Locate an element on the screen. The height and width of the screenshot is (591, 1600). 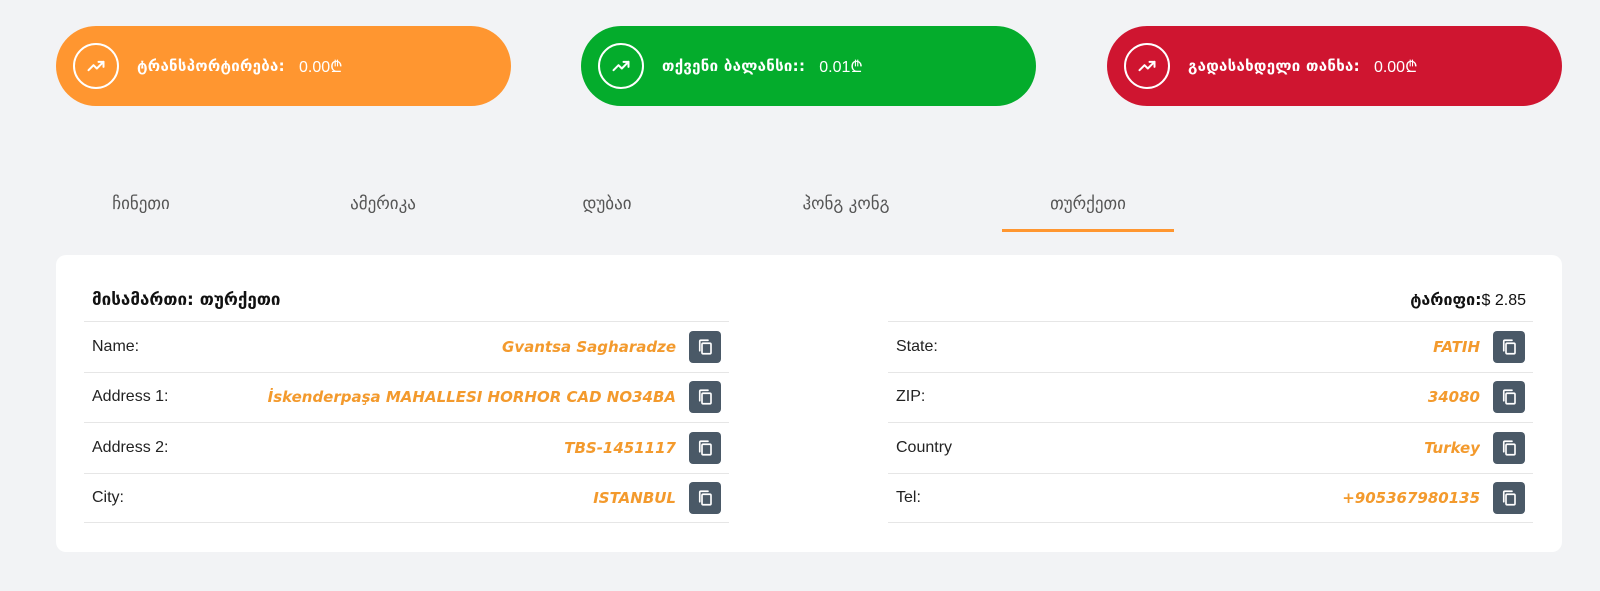
field-value: +905367980135 is located at coordinates (1411, 497).